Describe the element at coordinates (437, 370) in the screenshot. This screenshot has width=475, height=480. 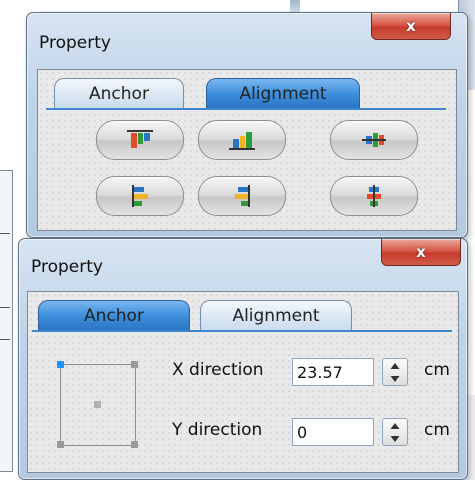
I see `x-direction-unit: cm` at that location.